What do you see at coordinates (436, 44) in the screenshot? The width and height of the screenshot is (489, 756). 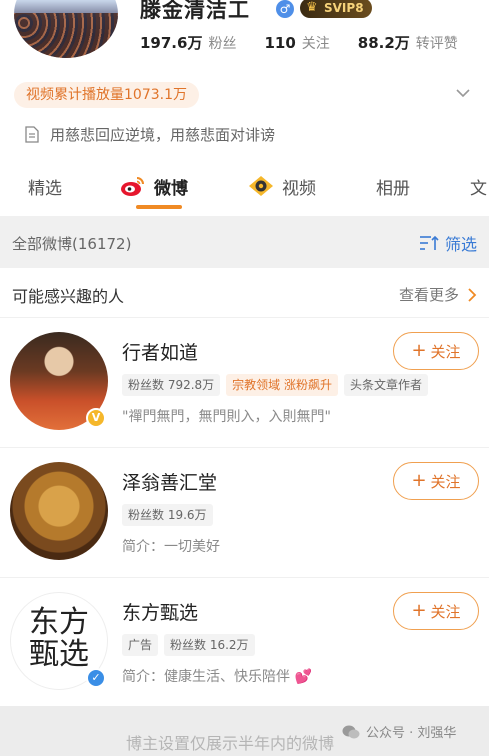 I see `reposts-likes-label: 转评赞` at bounding box center [436, 44].